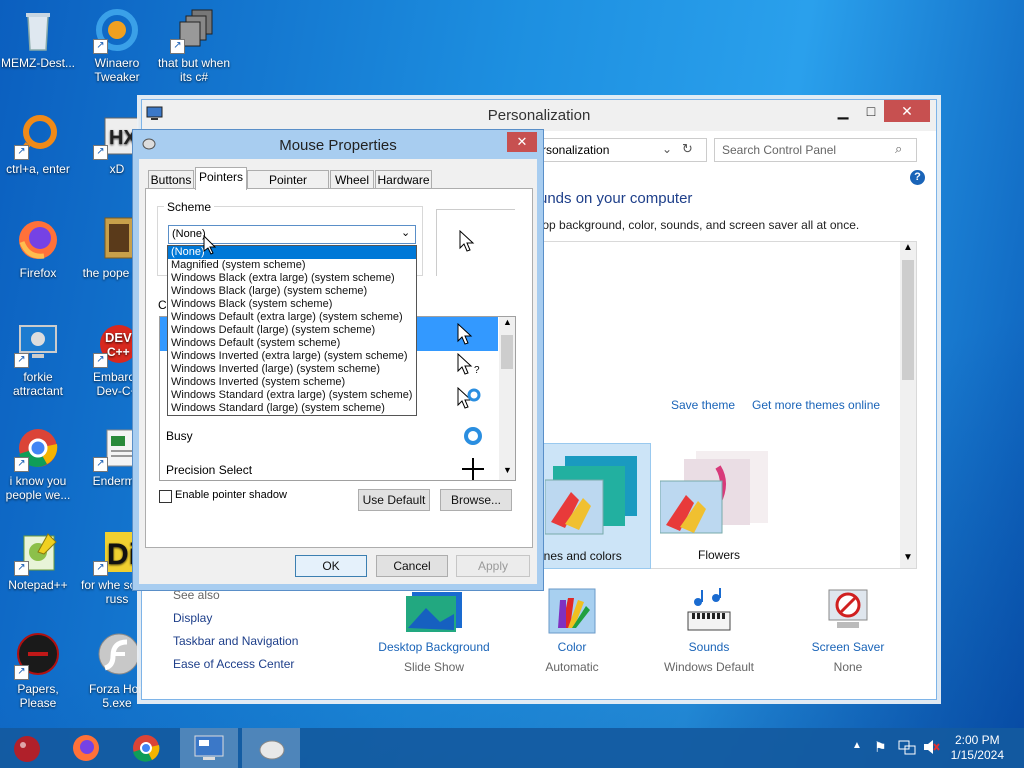  I want to click on scheme-option: Windows Black (system scheme), so click(292, 304).